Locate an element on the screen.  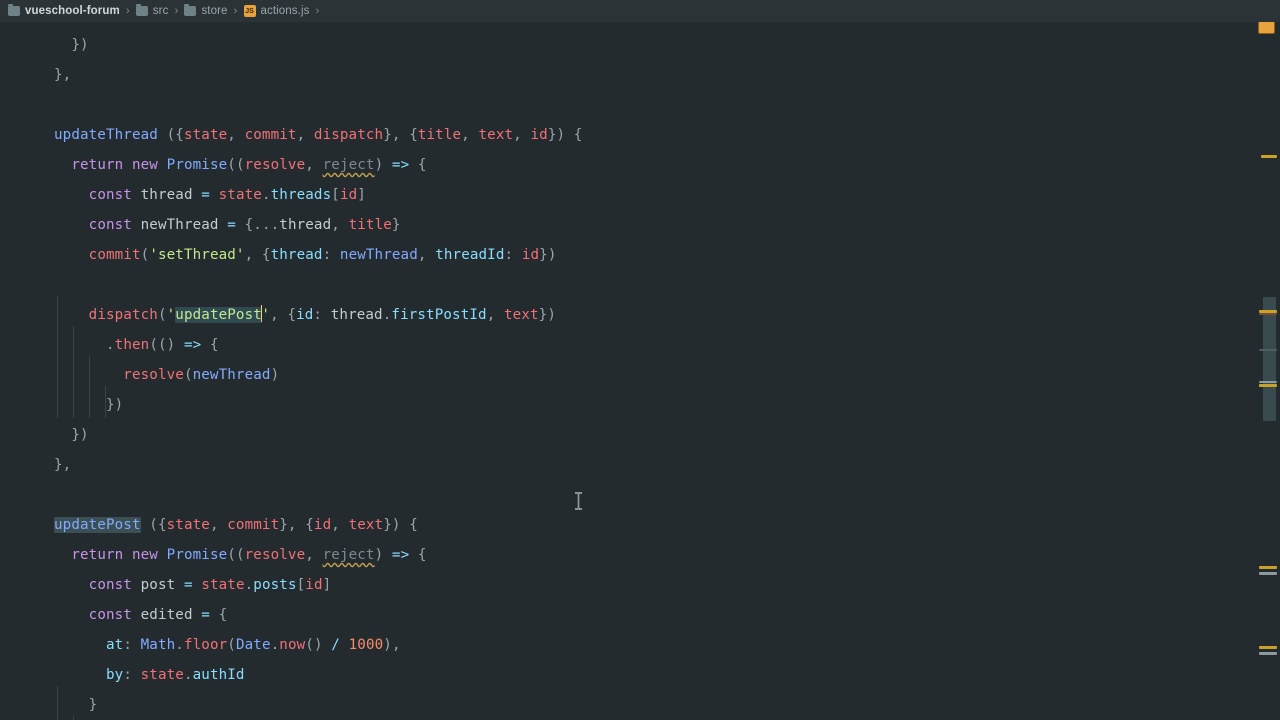
code-line: const thread = state.threads[id] is located at coordinates (227, 195).